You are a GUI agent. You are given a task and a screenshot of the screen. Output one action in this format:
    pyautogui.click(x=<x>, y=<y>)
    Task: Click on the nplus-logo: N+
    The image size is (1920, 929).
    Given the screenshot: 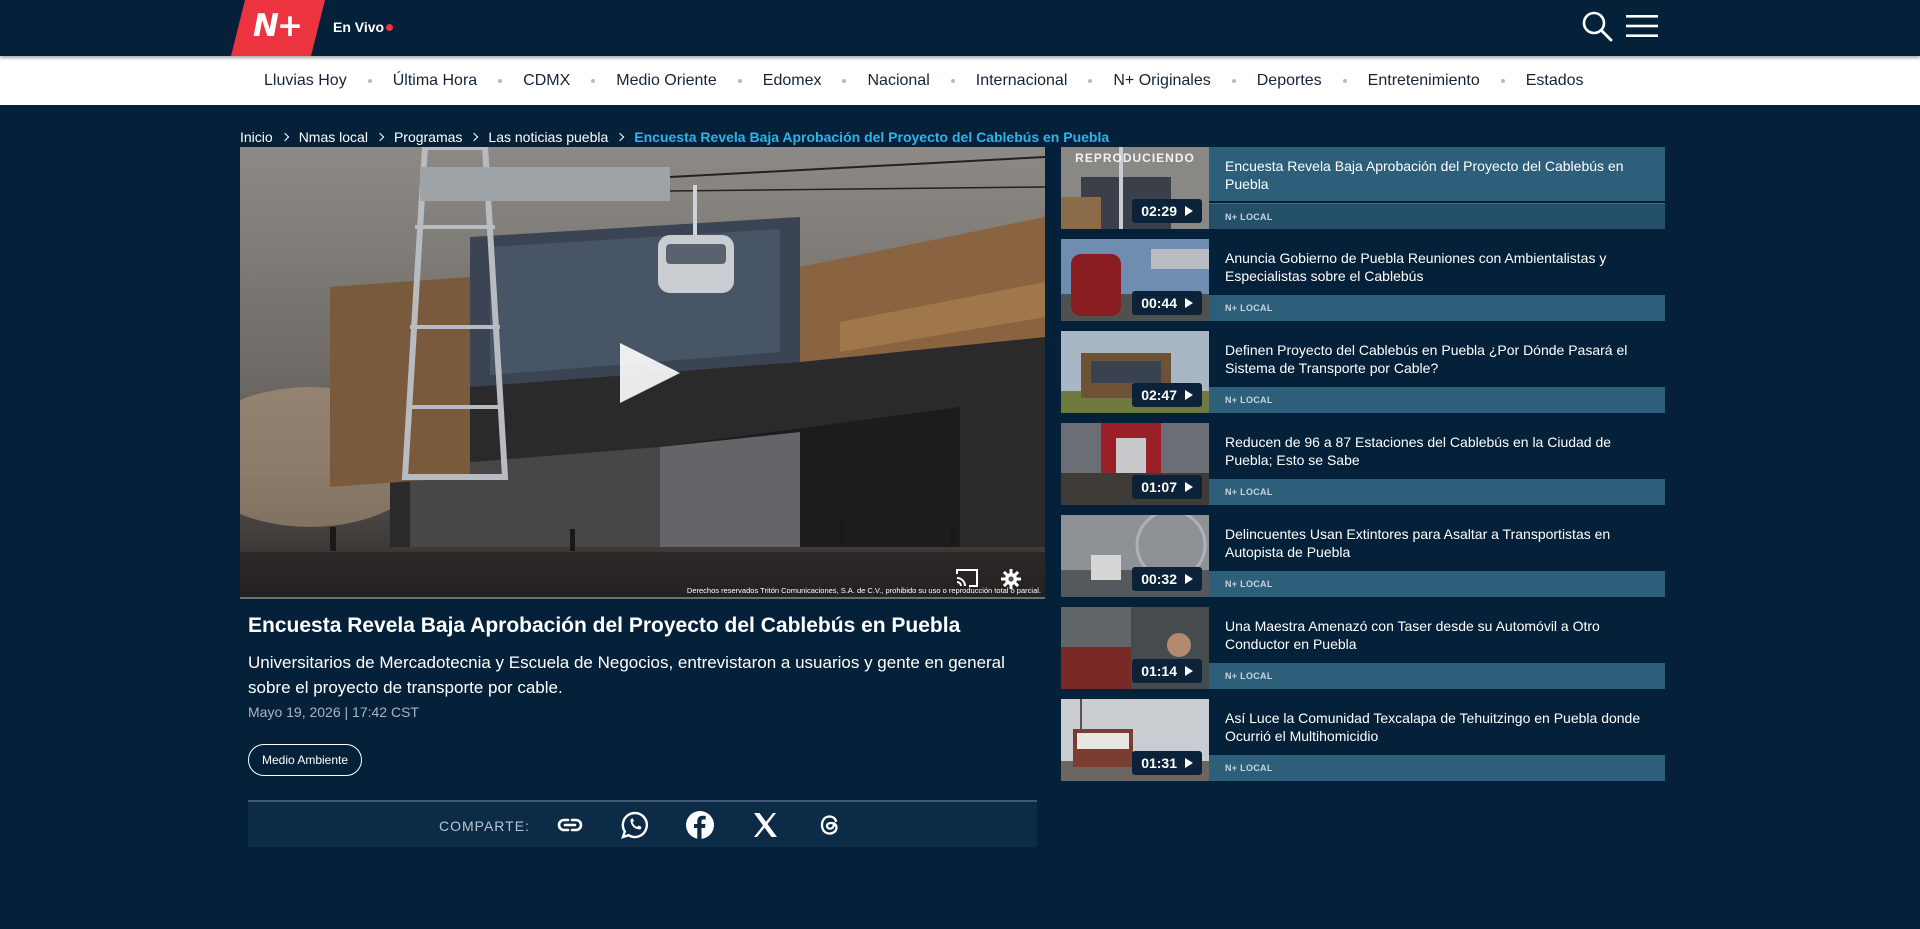 What is the action you would take?
    pyautogui.click(x=278, y=28)
    